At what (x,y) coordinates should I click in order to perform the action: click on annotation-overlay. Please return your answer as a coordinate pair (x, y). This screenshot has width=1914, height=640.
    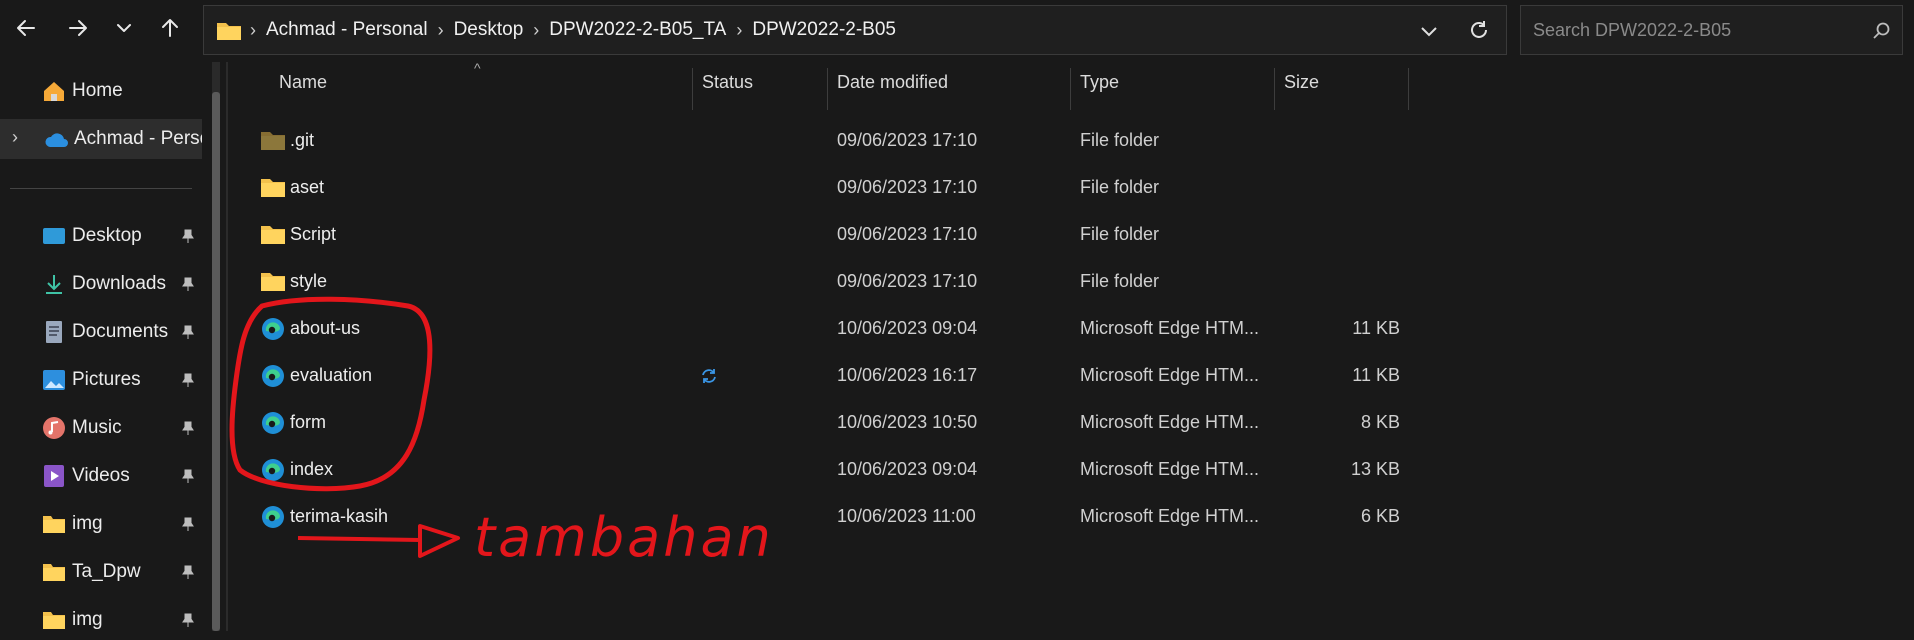
    Looking at the image, I should click on (344, 427).